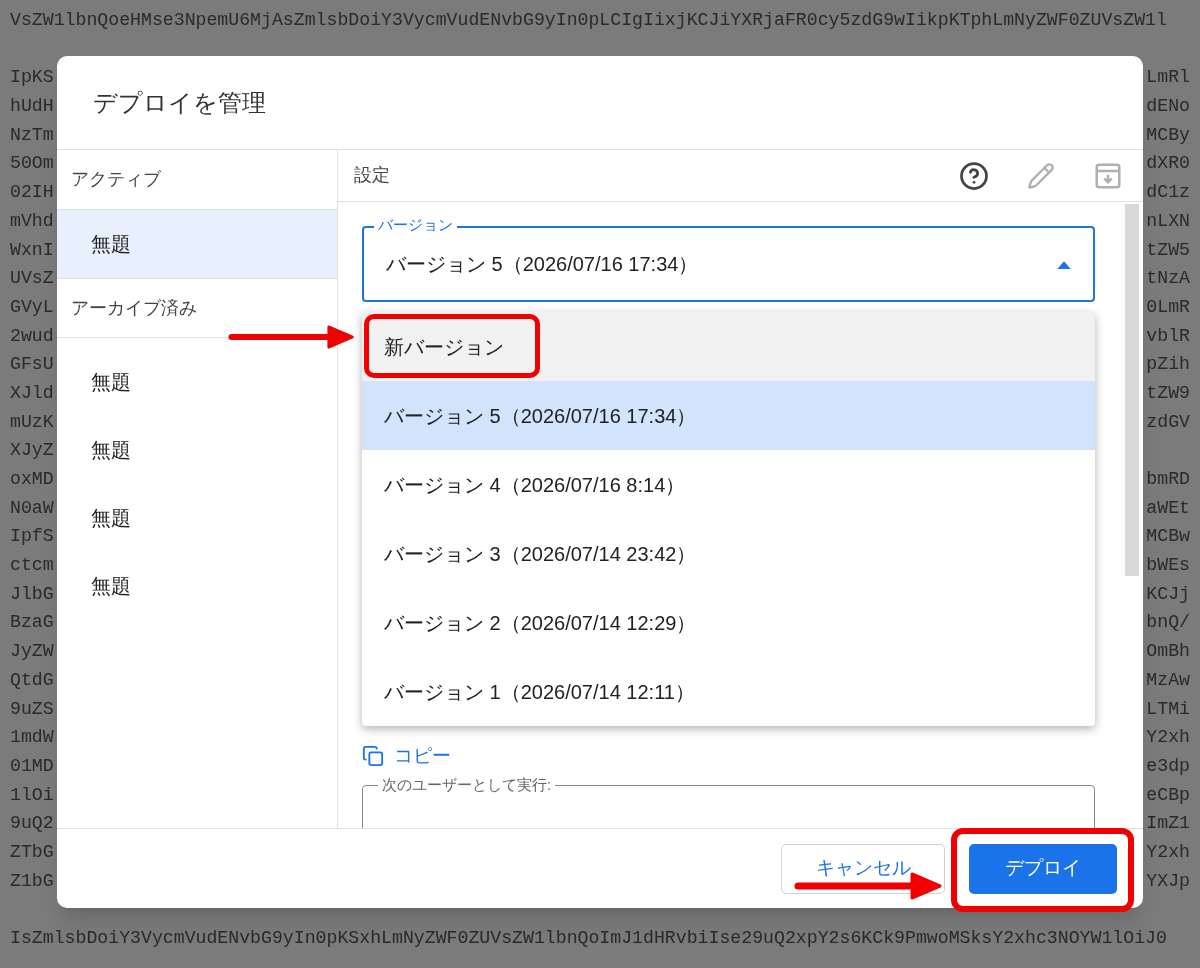 This screenshot has height=968, width=1200. Describe the element at coordinates (1168, 709) in the screenshot. I see `code-fragment: LTMi` at that location.